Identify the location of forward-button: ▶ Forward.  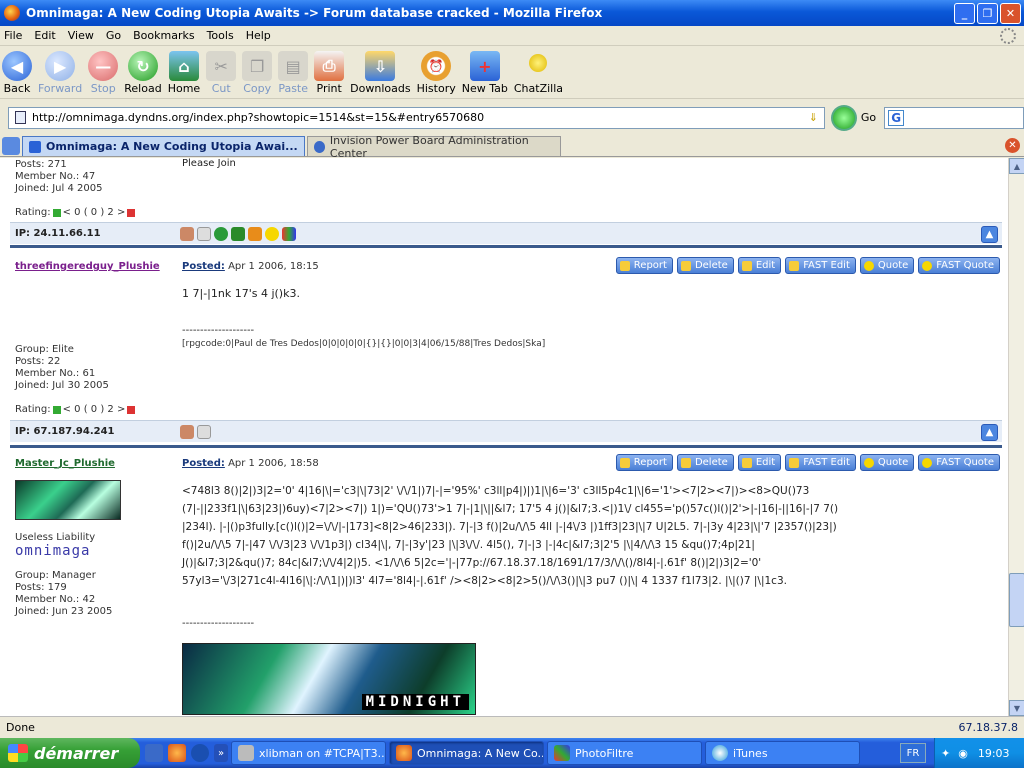
(60, 73).